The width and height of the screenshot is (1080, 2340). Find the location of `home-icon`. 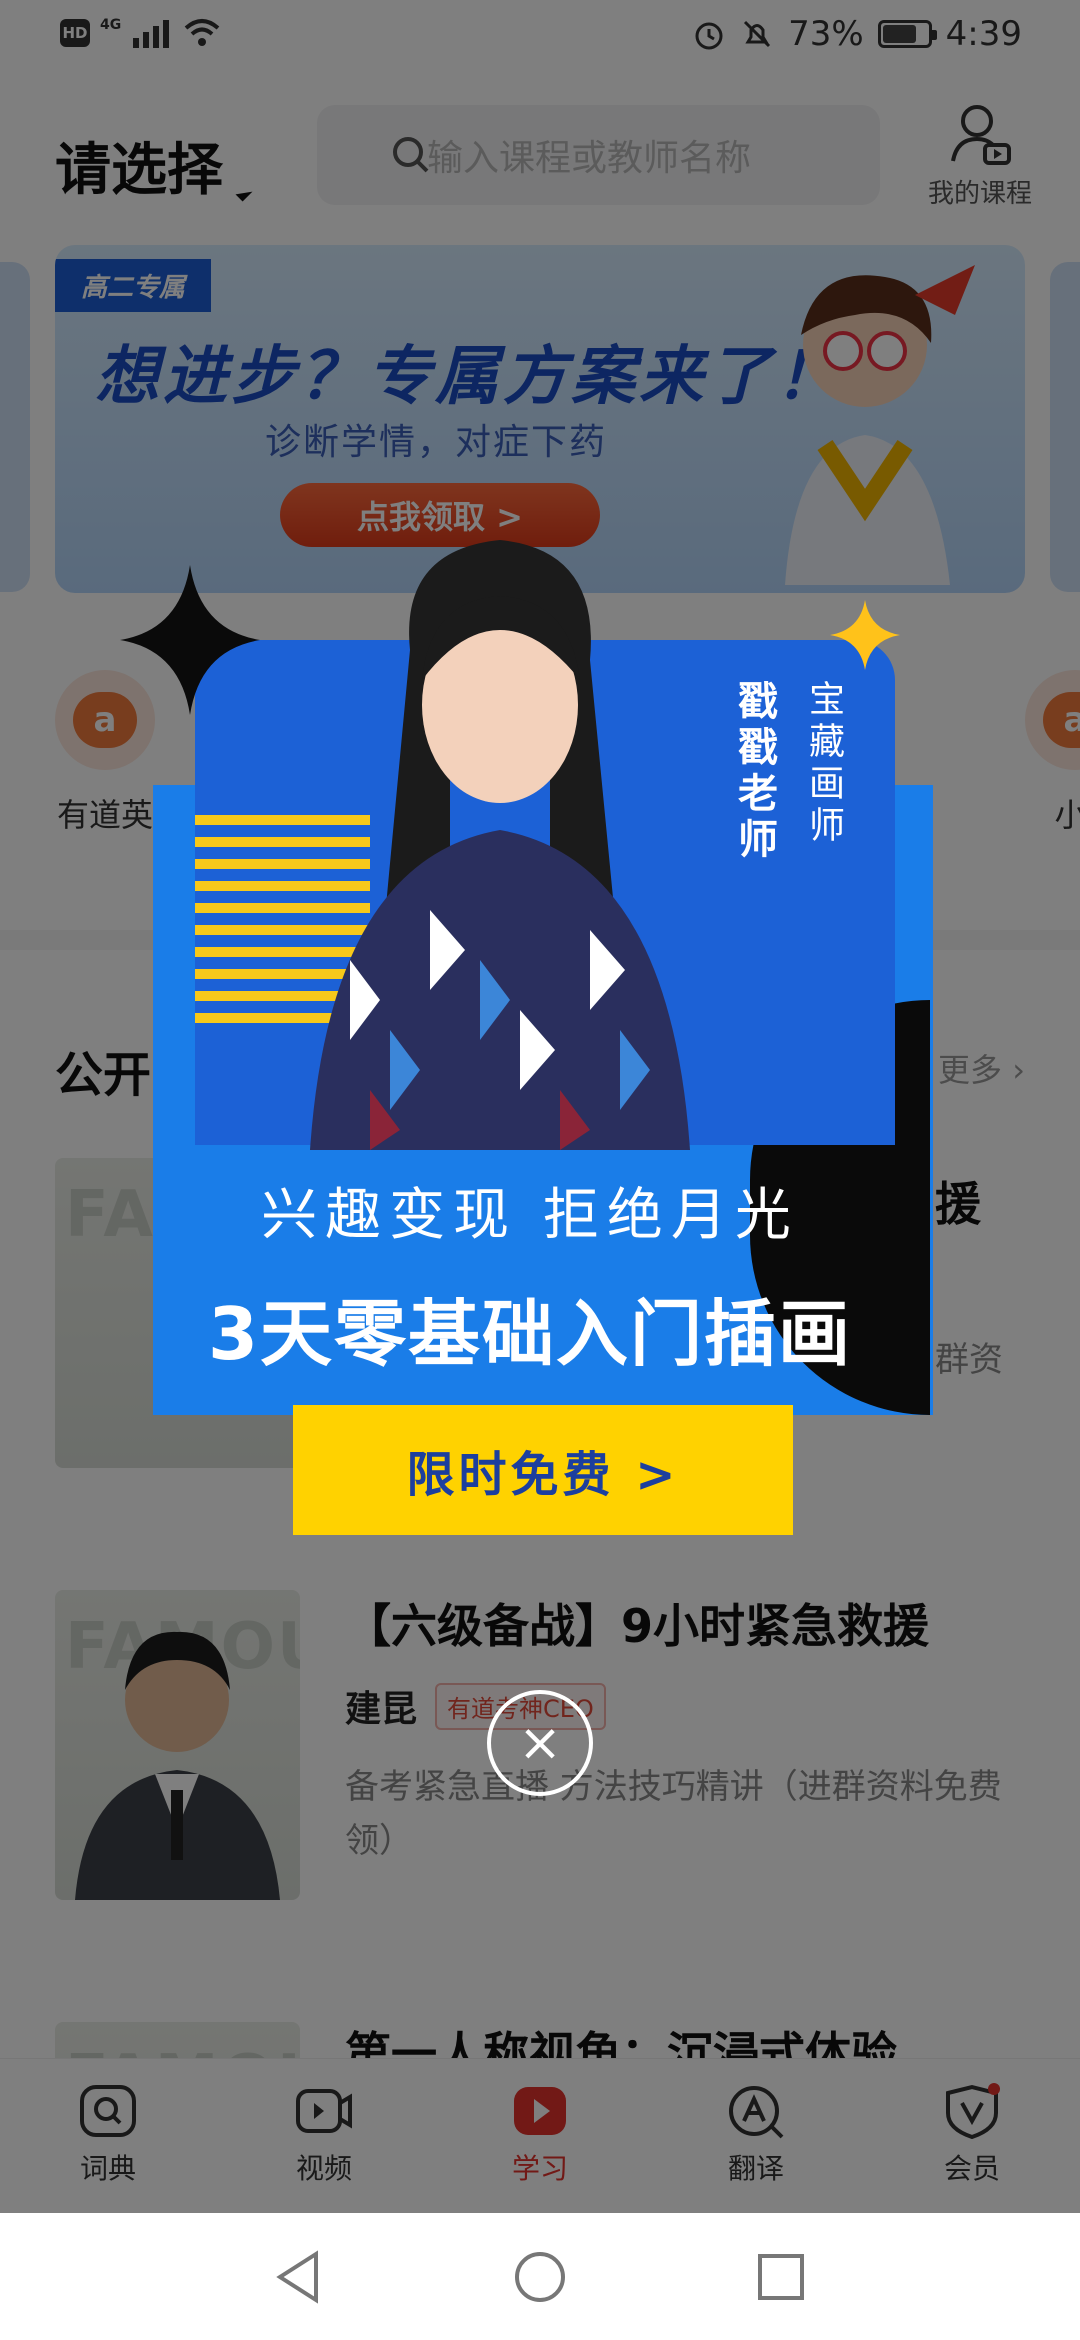

home-icon is located at coordinates (540, 2277).